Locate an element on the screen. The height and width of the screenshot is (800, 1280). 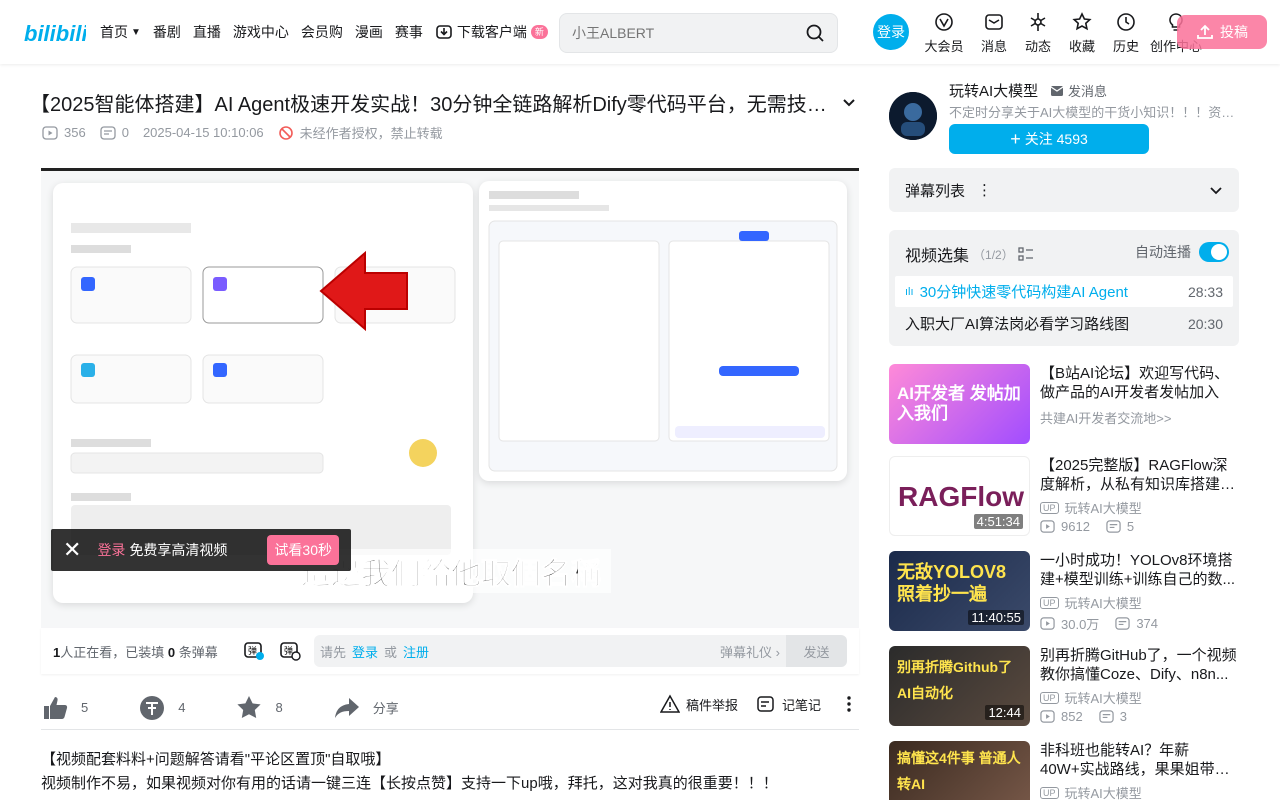
search-icon is located at coordinates (815, 33).